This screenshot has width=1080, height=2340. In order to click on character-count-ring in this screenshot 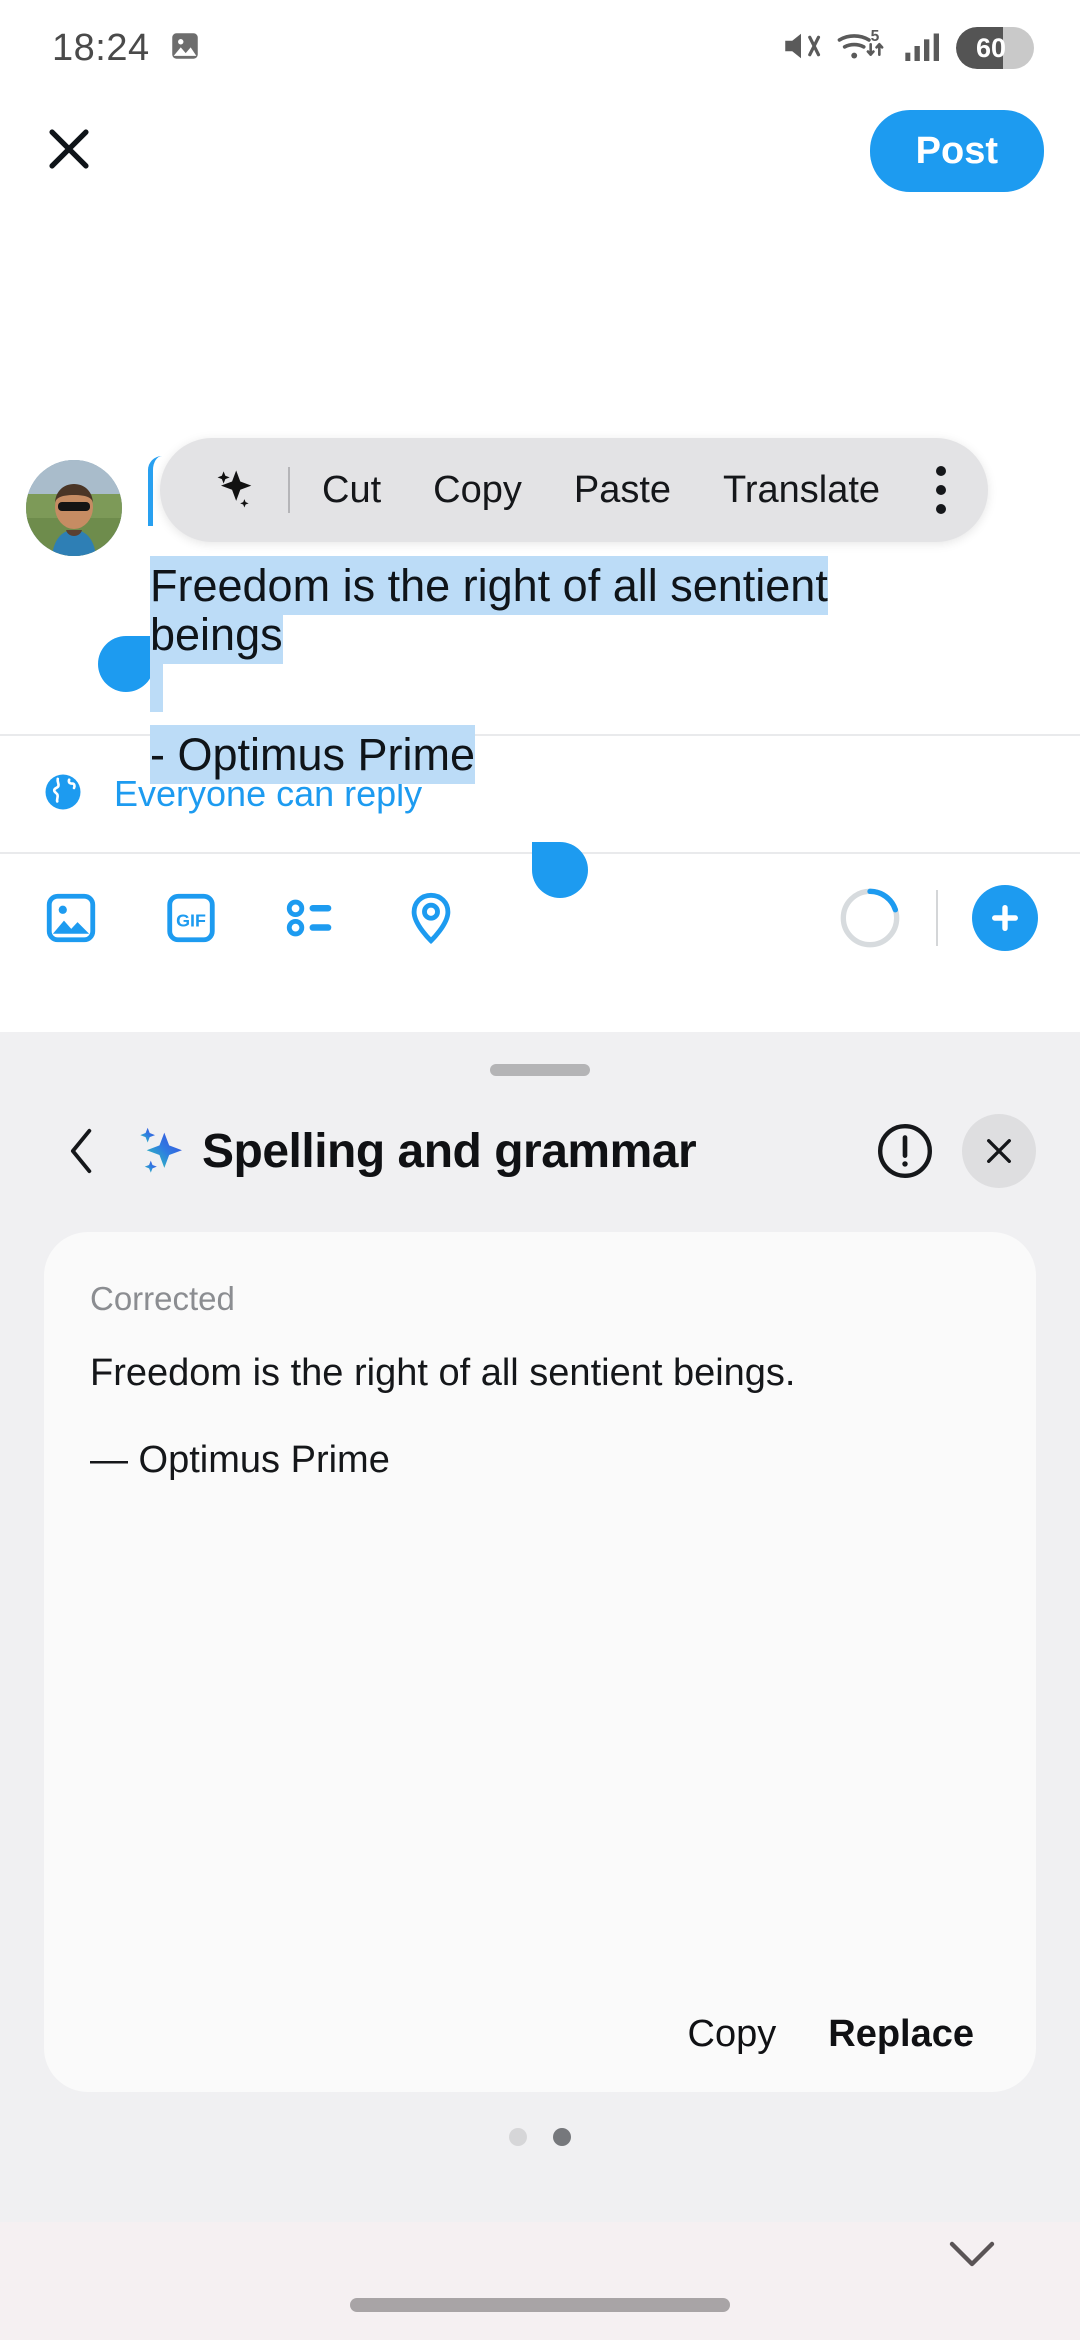, I will do `click(870, 918)`.